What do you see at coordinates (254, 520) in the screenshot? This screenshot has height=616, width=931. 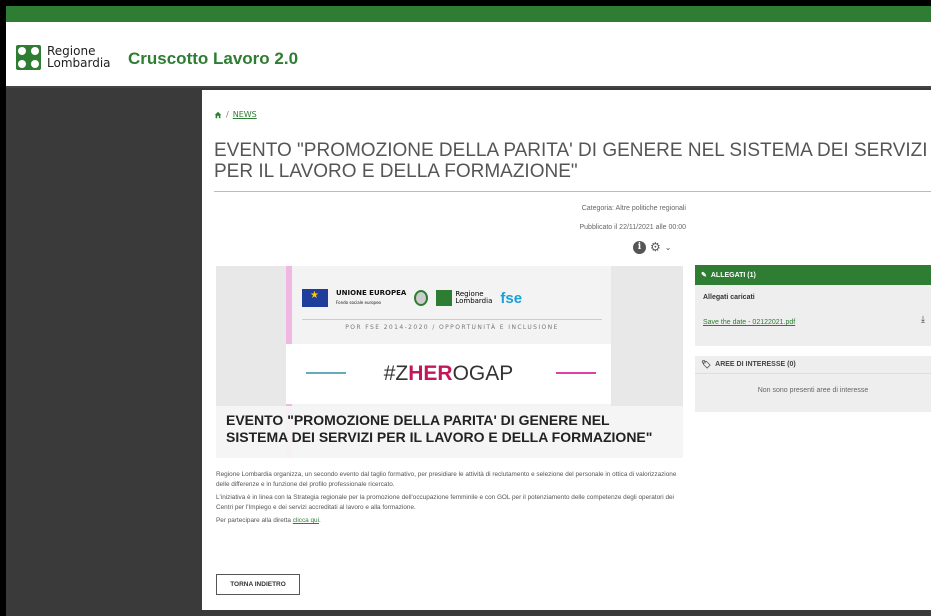 I see `paragraph-3-text: Per partecipare alla diretta` at bounding box center [254, 520].